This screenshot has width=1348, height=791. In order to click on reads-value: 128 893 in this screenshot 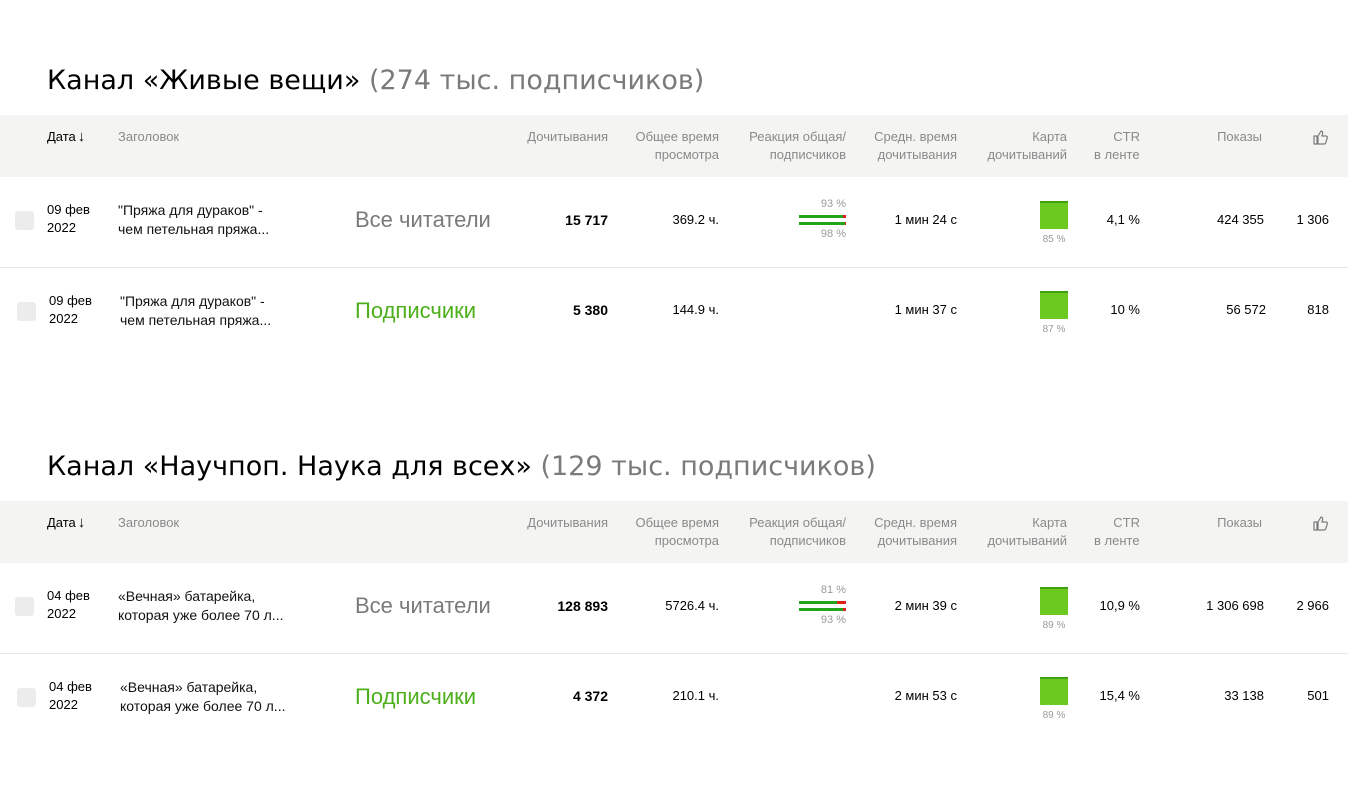, I will do `click(582, 606)`.